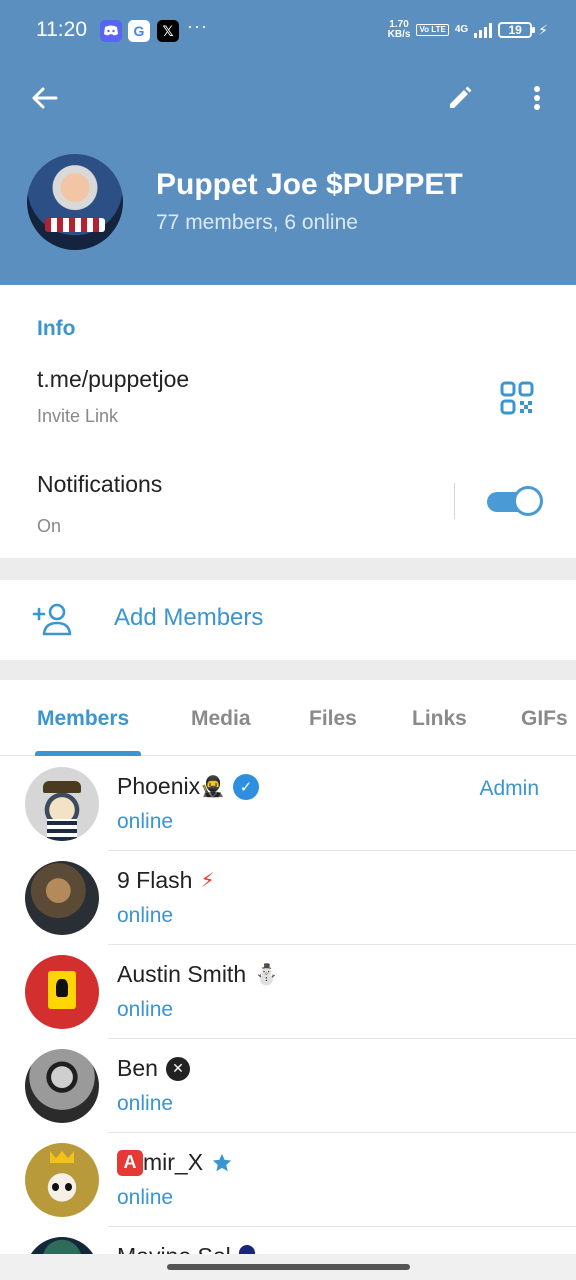  Describe the element at coordinates (246, 786) in the screenshot. I see `verified-icon: ✓` at that location.